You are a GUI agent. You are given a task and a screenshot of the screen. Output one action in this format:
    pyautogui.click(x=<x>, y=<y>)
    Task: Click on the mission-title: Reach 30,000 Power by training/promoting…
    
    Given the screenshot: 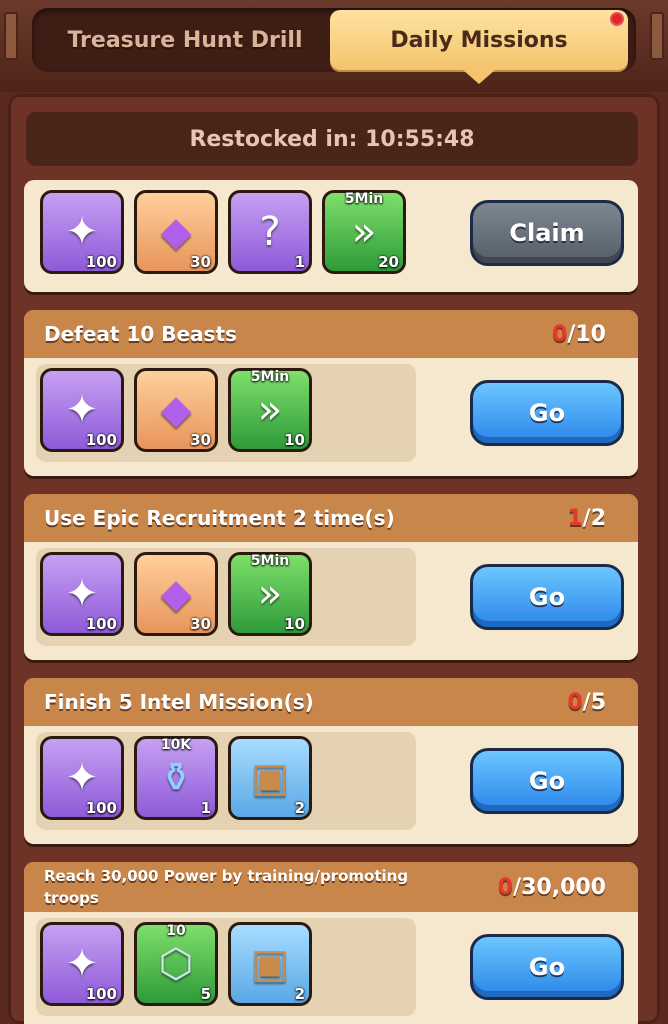 What is the action you would take?
    pyautogui.click(x=226, y=887)
    